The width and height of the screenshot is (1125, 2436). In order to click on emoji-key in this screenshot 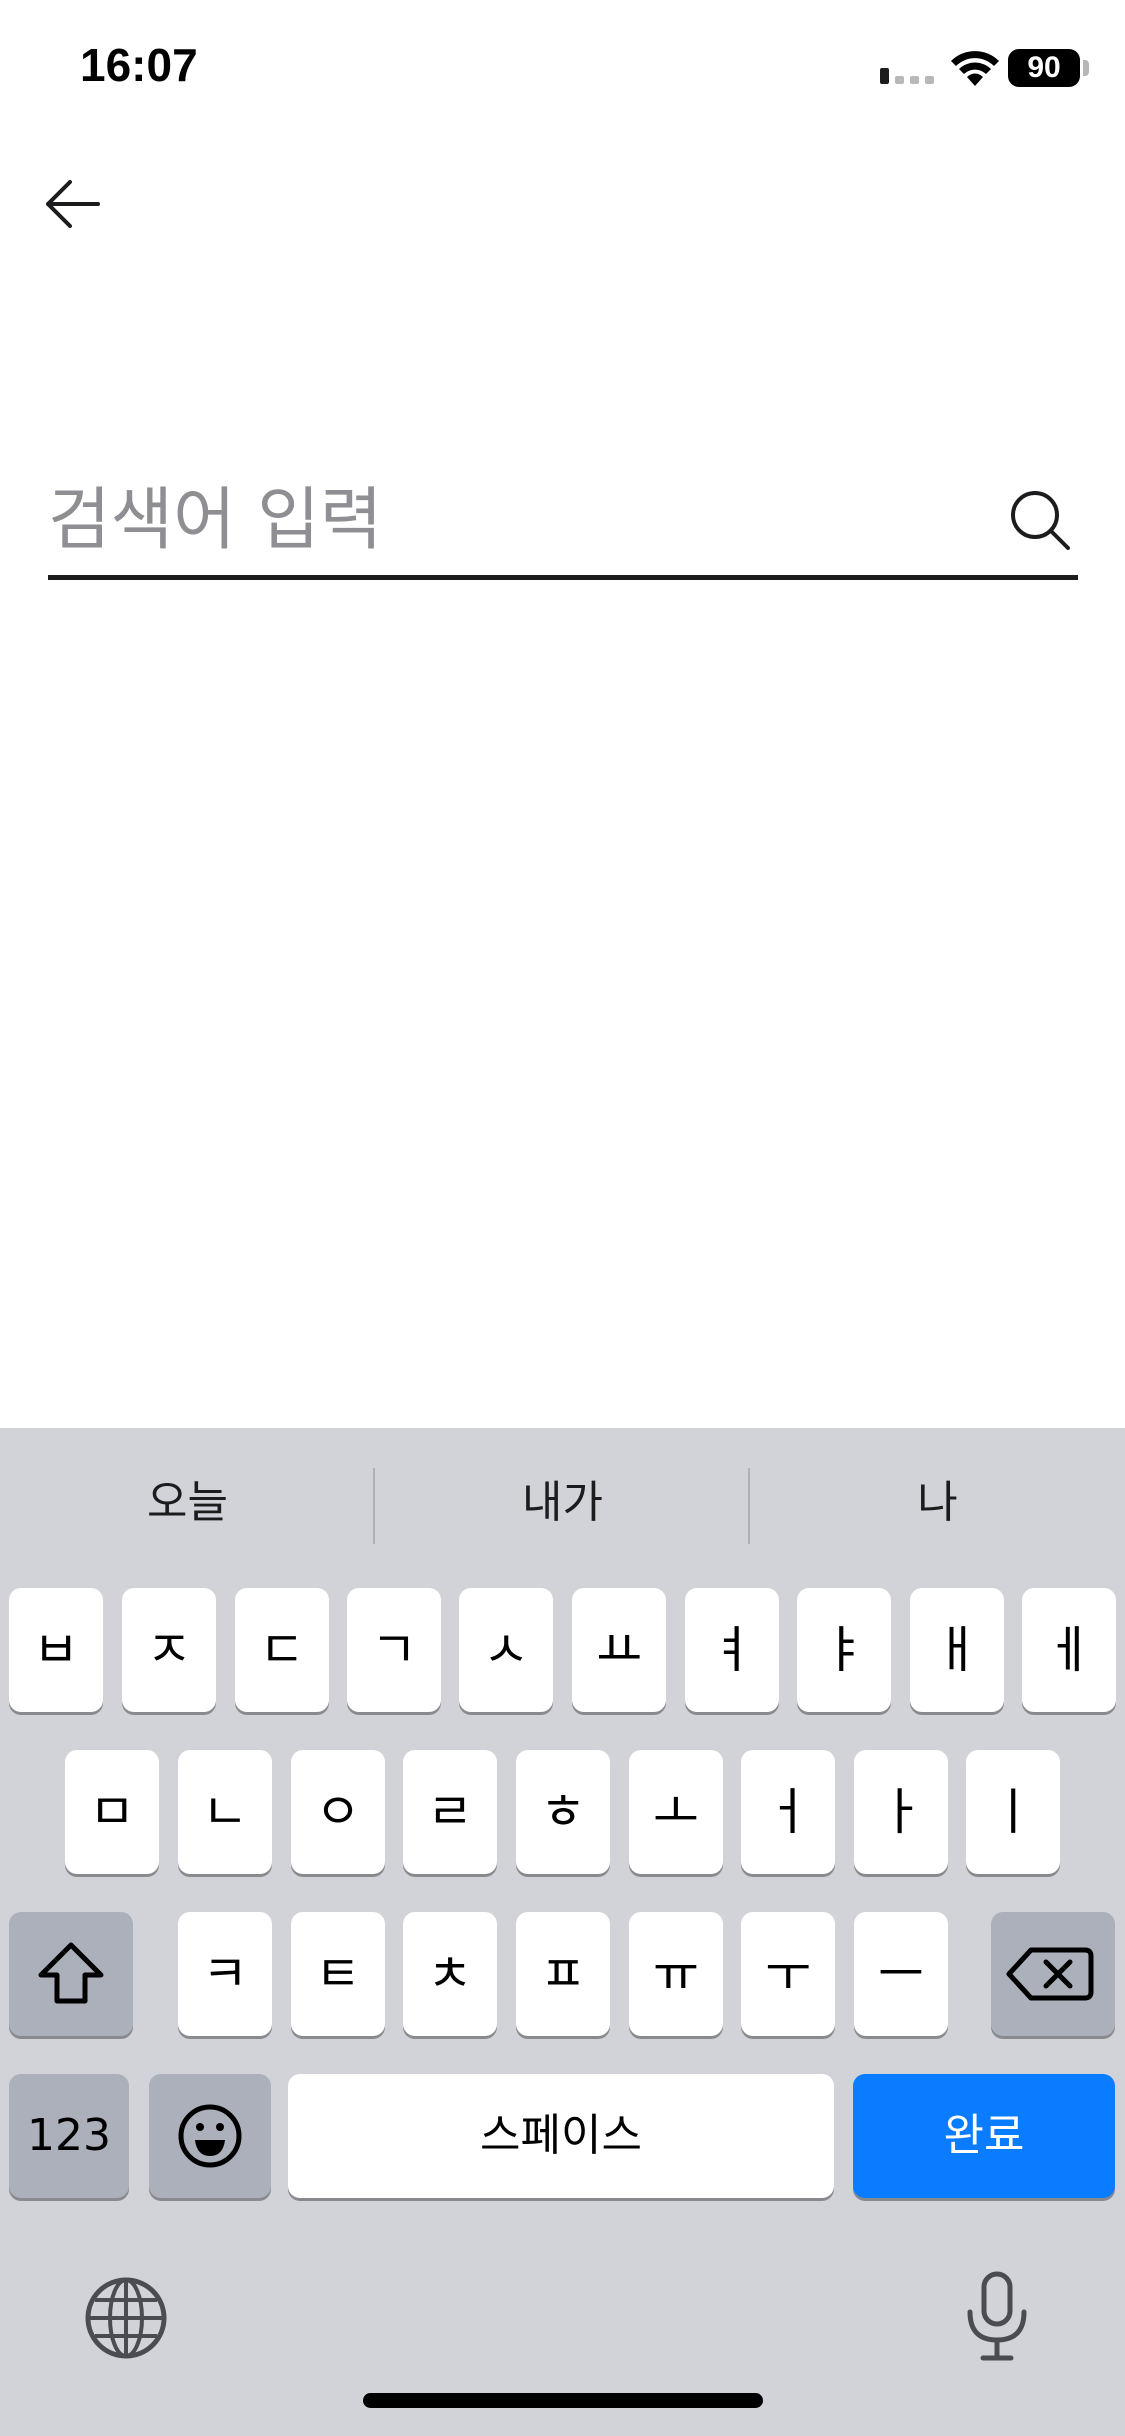, I will do `click(210, 2136)`.